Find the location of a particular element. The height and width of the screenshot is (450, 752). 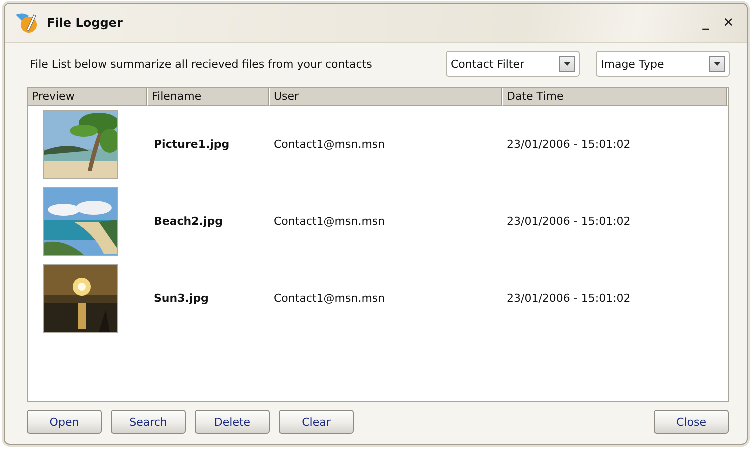

minimize-button: _ is located at coordinates (706, 23).